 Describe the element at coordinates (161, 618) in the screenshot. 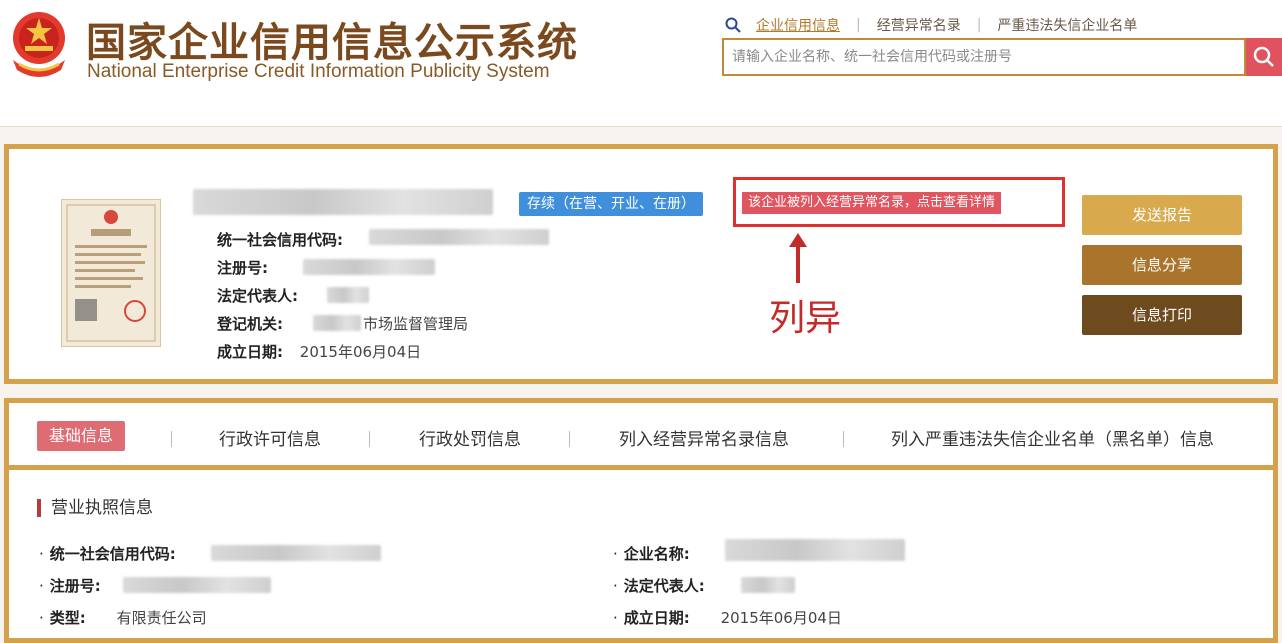

I see `field-value: 有限责任公司` at that location.